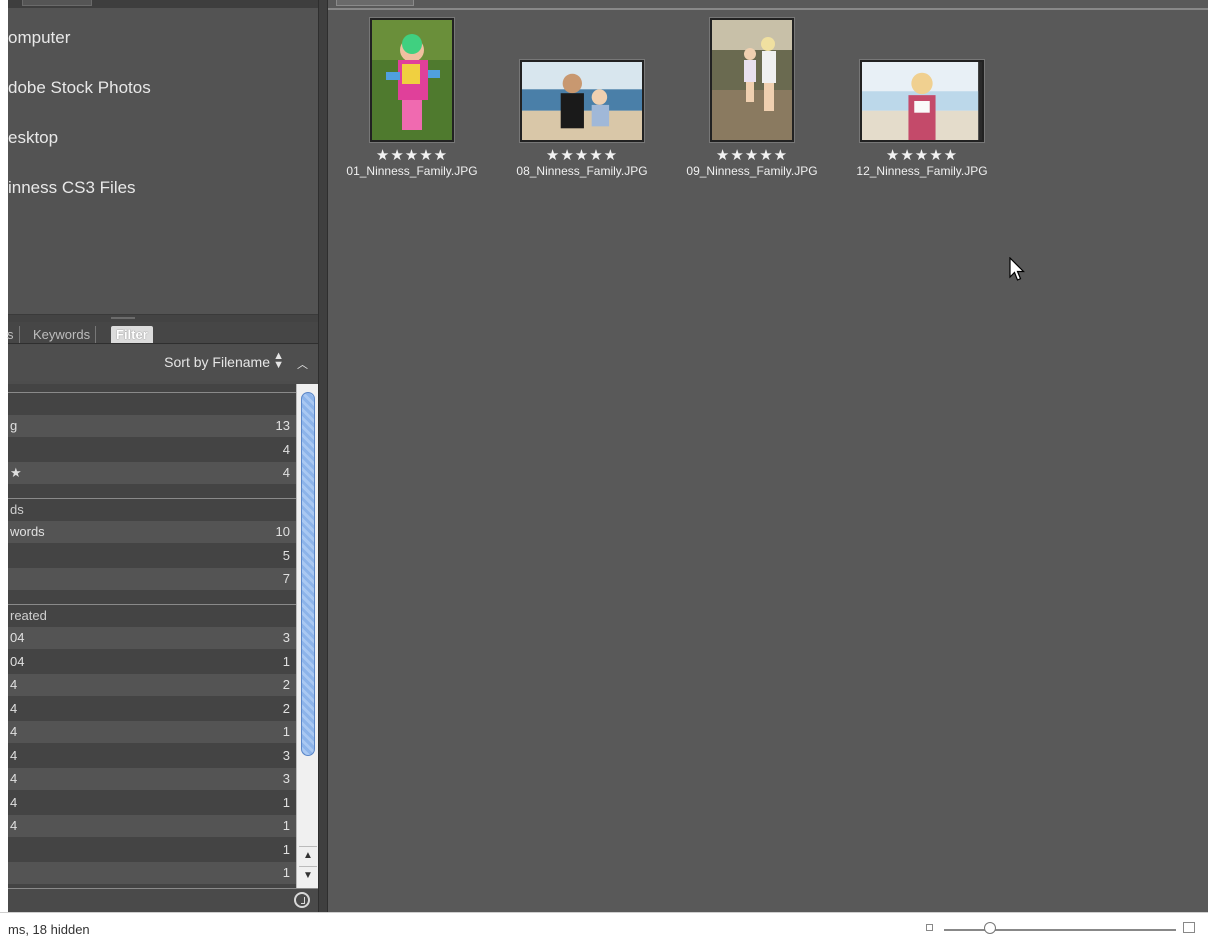 The height and width of the screenshot is (941, 1208). What do you see at coordinates (286, 578) in the screenshot?
I see `filter-row-count: 7` at bounding box center [286, 578].